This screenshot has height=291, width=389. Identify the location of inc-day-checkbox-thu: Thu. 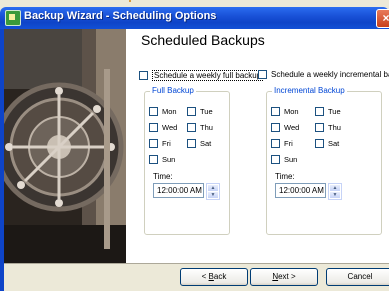
(328, 127).